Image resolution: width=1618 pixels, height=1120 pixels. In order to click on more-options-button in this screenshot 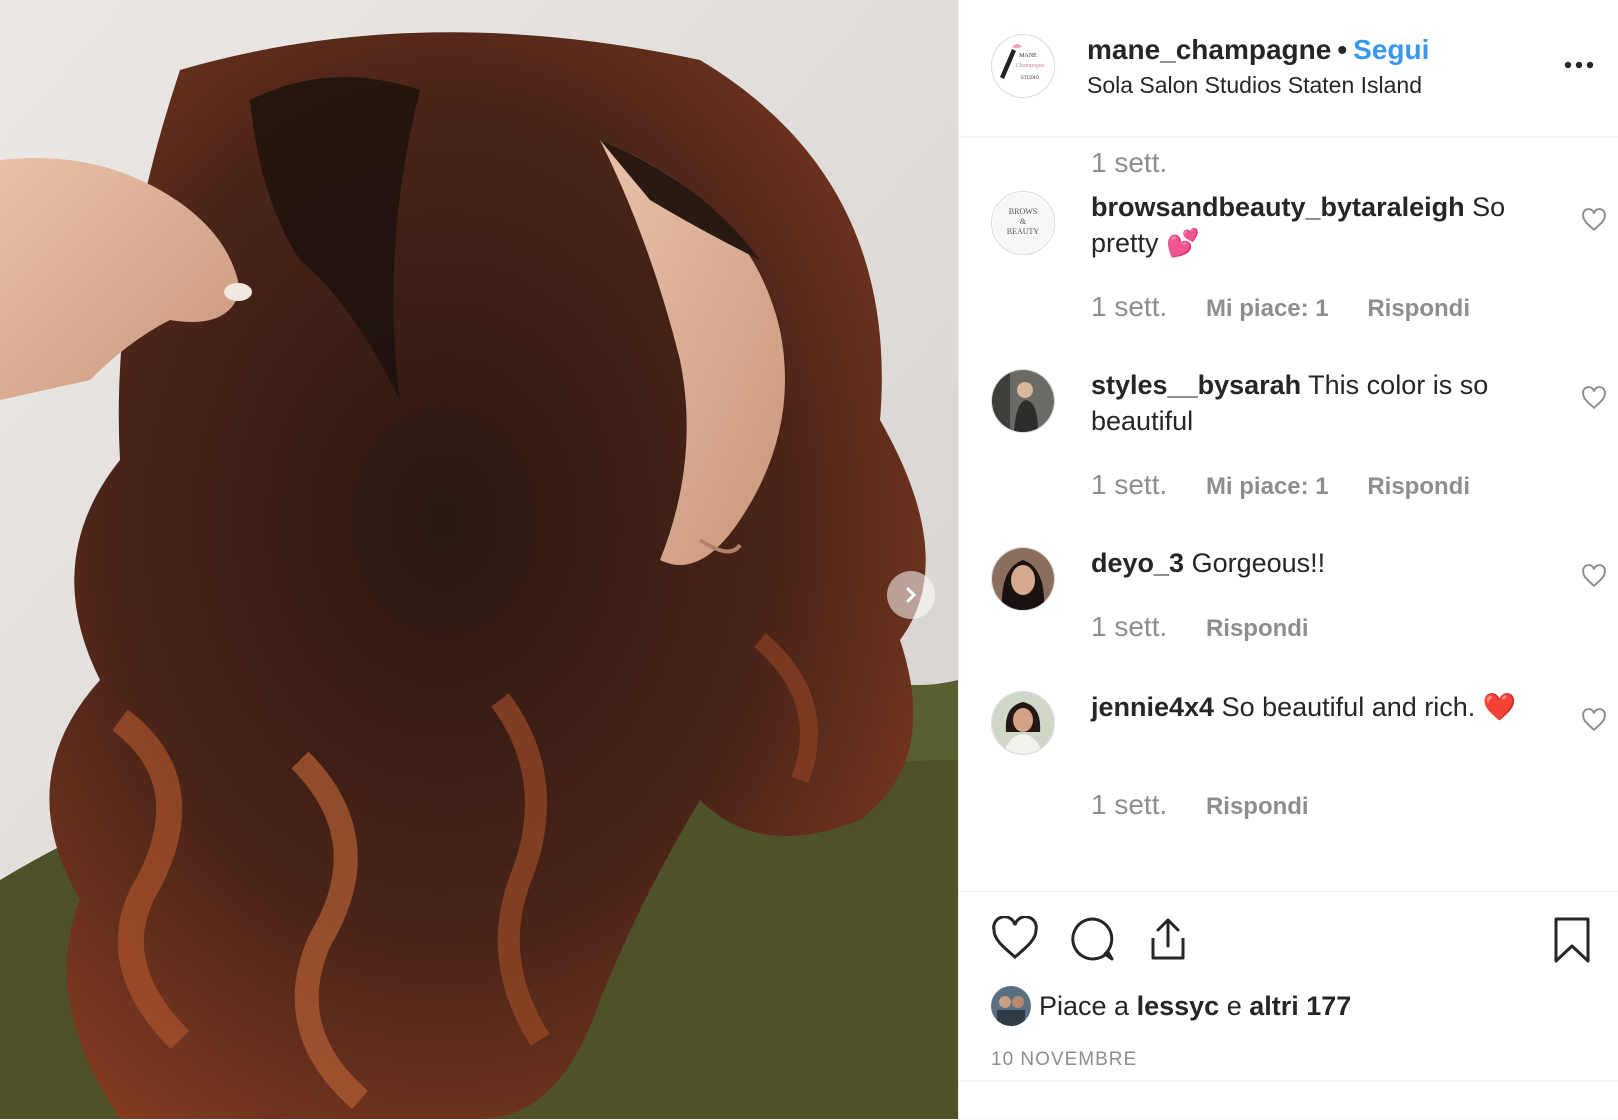, I will do `click(1579, 65)`.